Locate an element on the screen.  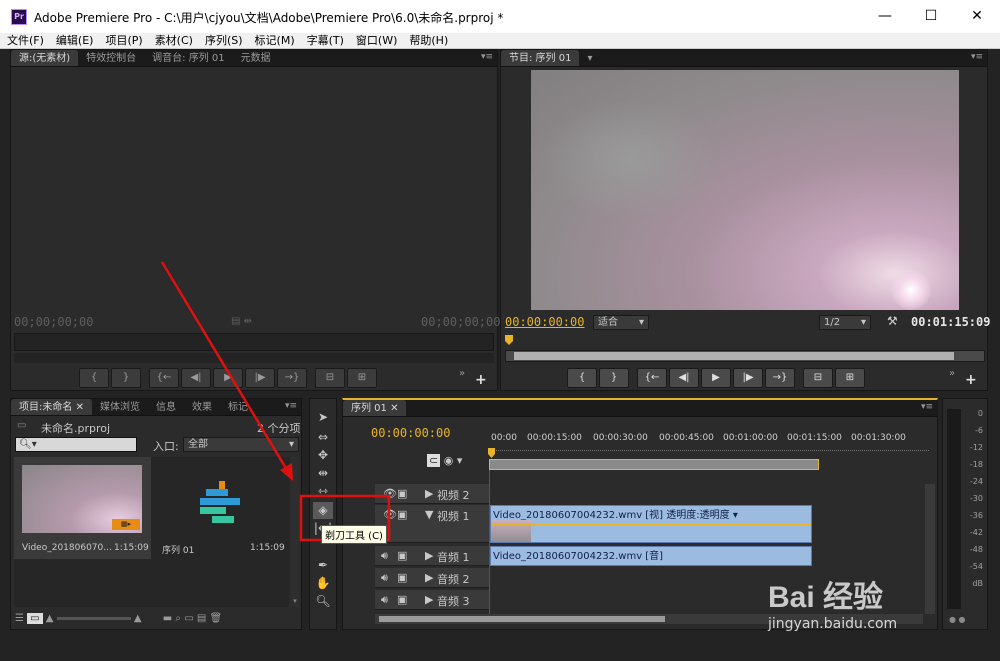
baidu-watermark-logo: Bai 经验 is located at coordinates (826, 597).